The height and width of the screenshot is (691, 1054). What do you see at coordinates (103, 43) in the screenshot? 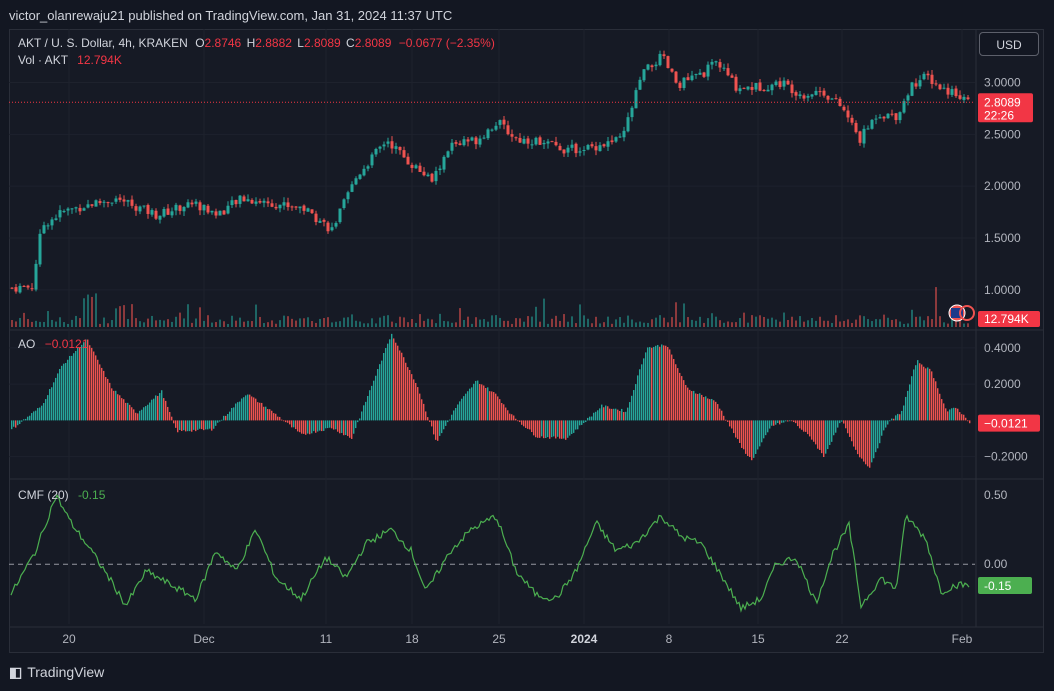
I see `symbol-label: AKT / U. S. Dollar, 4h, KRAKEN` at bounding box center [103, 43].